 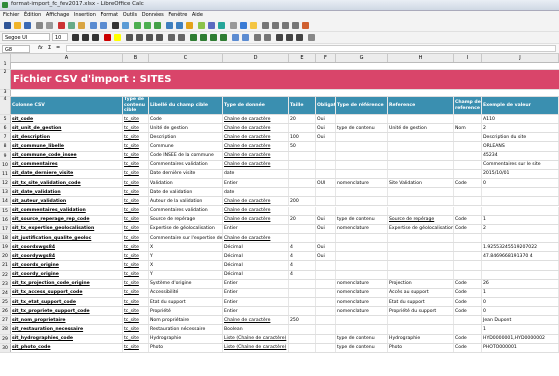 I want to click on cell-colonne-csv: sit_coordy_origine, so click(x=67, y=274).